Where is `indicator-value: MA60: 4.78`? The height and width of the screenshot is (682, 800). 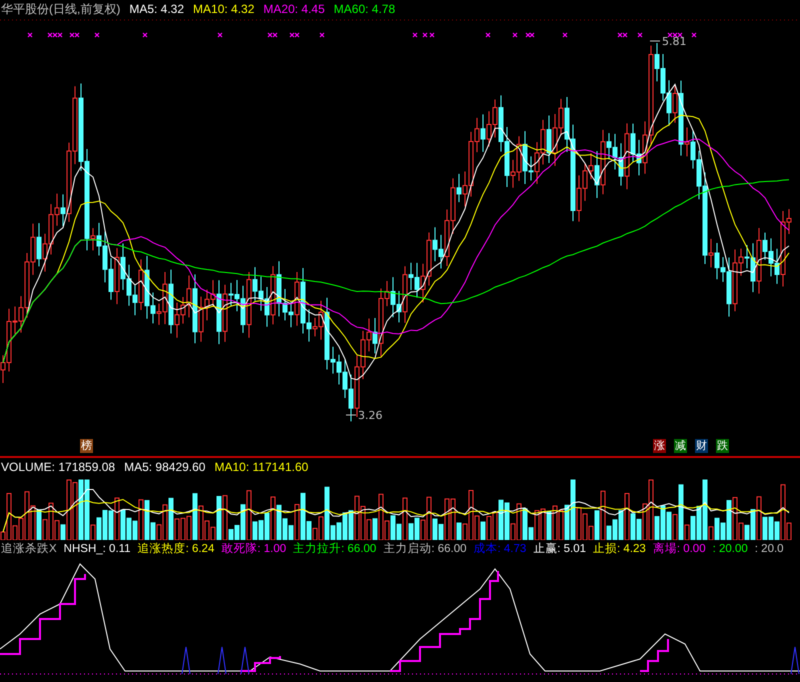
indicator-value: MA60: 4.78 is located at coordinates (365, 9).